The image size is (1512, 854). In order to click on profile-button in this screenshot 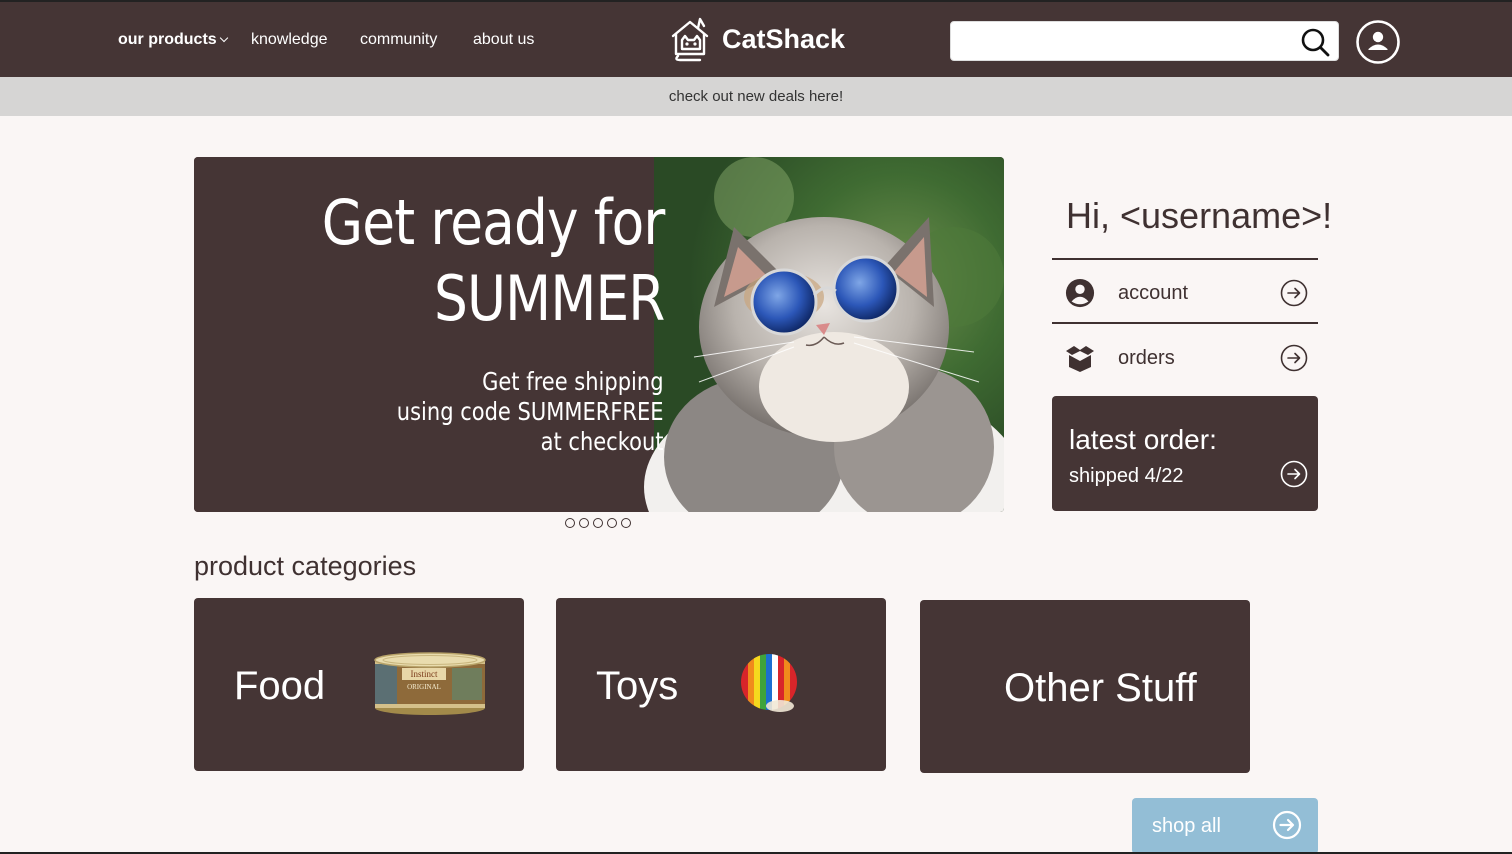, I will do `click(1378, 42)`.